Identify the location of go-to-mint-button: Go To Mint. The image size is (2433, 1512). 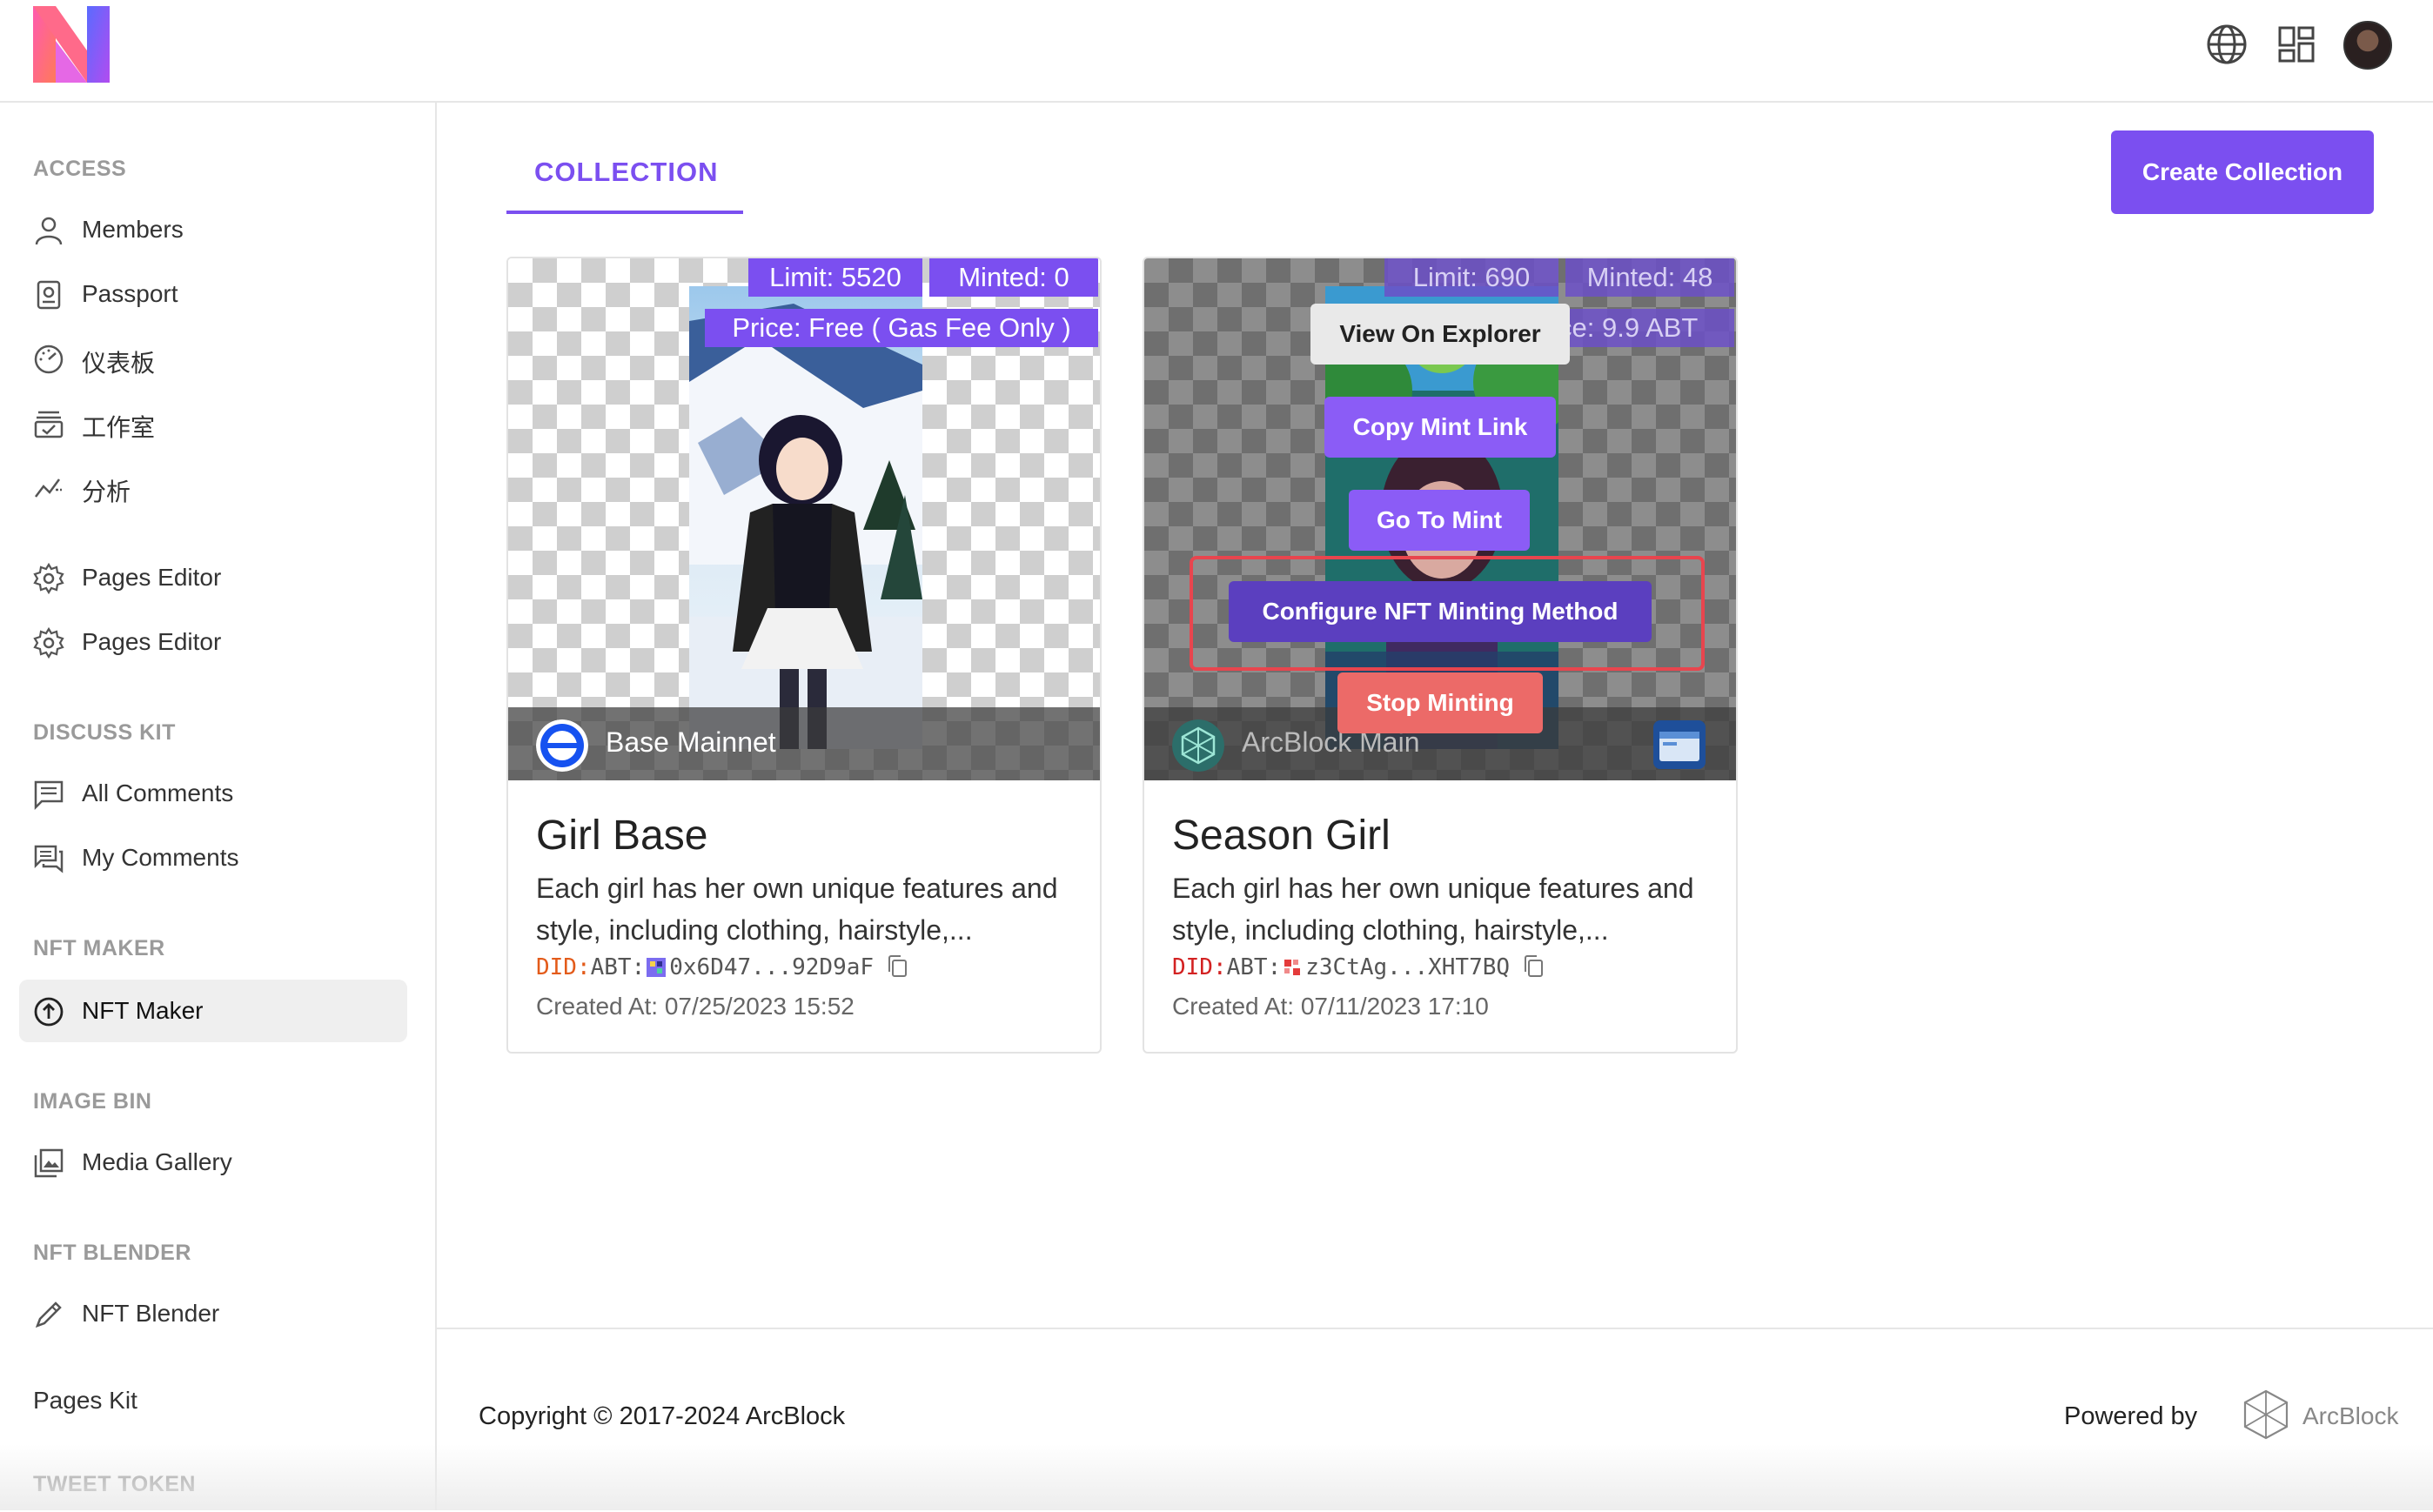
(1439, 521).